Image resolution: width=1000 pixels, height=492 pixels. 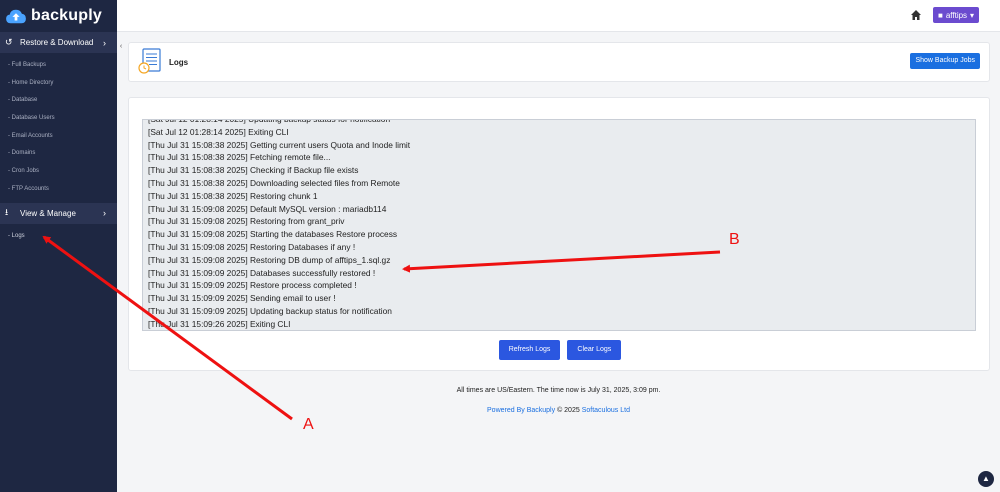 I want to click on sidebar-item-cron-jobs: - Cron Jobs, so click(x=58, y=172).